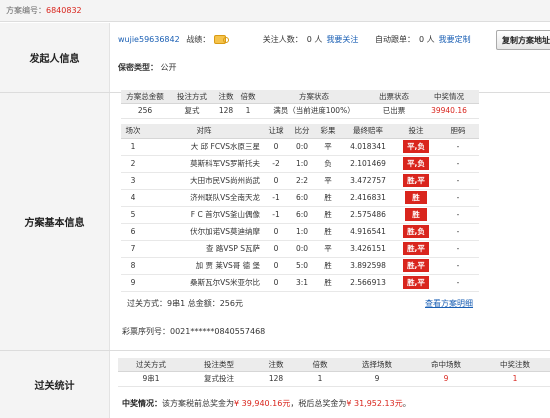 This screenshot has height=418, width=550. What do you see at coordinates (449, 303) in the screenshot?
I see `view-plan-detail-link: 查看方案明细` at bounding box center [449, 303].